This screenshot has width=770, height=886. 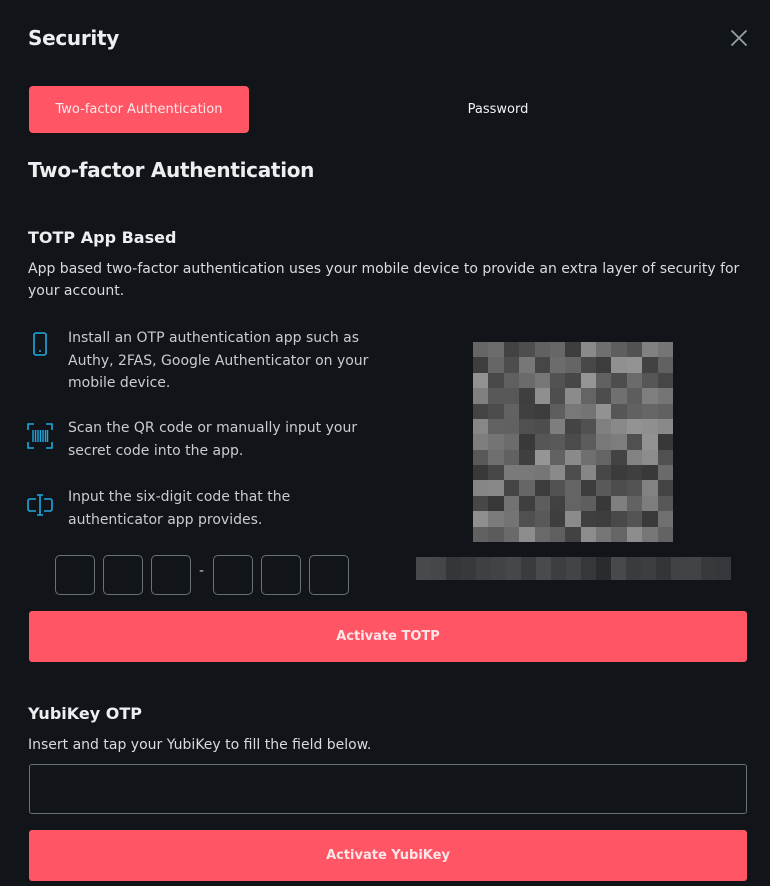 I want to click on secret-code-redacted, so click(x=573, y=568).